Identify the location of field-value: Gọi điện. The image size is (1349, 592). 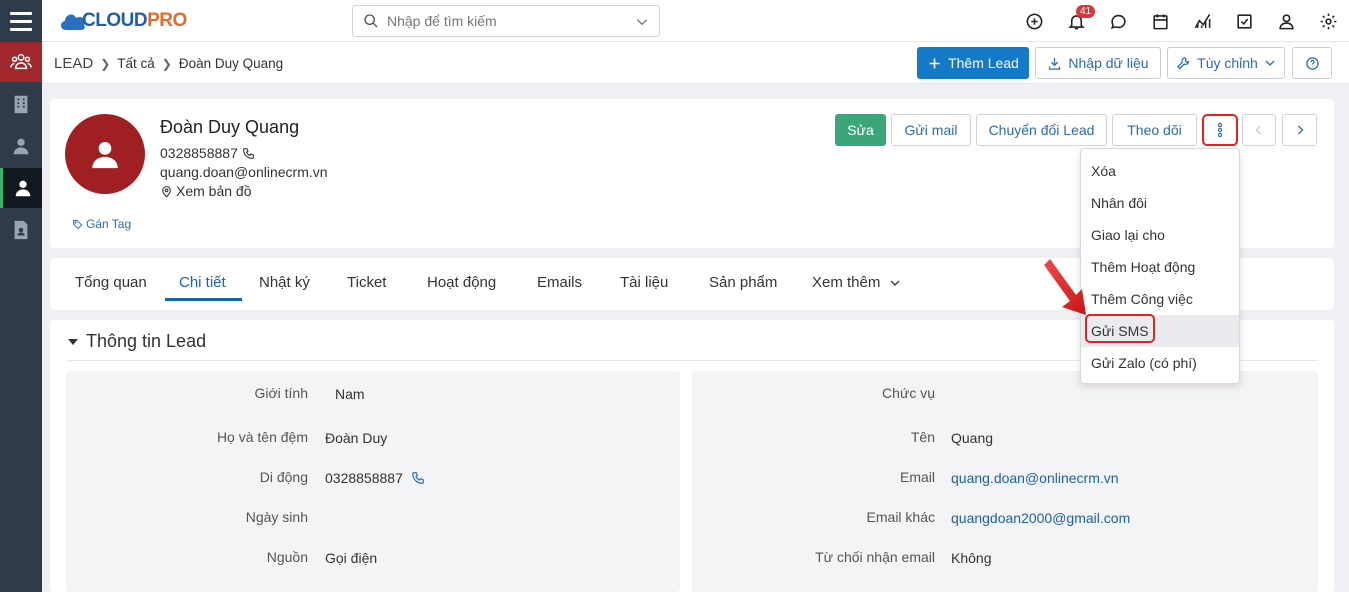
(351, 558).